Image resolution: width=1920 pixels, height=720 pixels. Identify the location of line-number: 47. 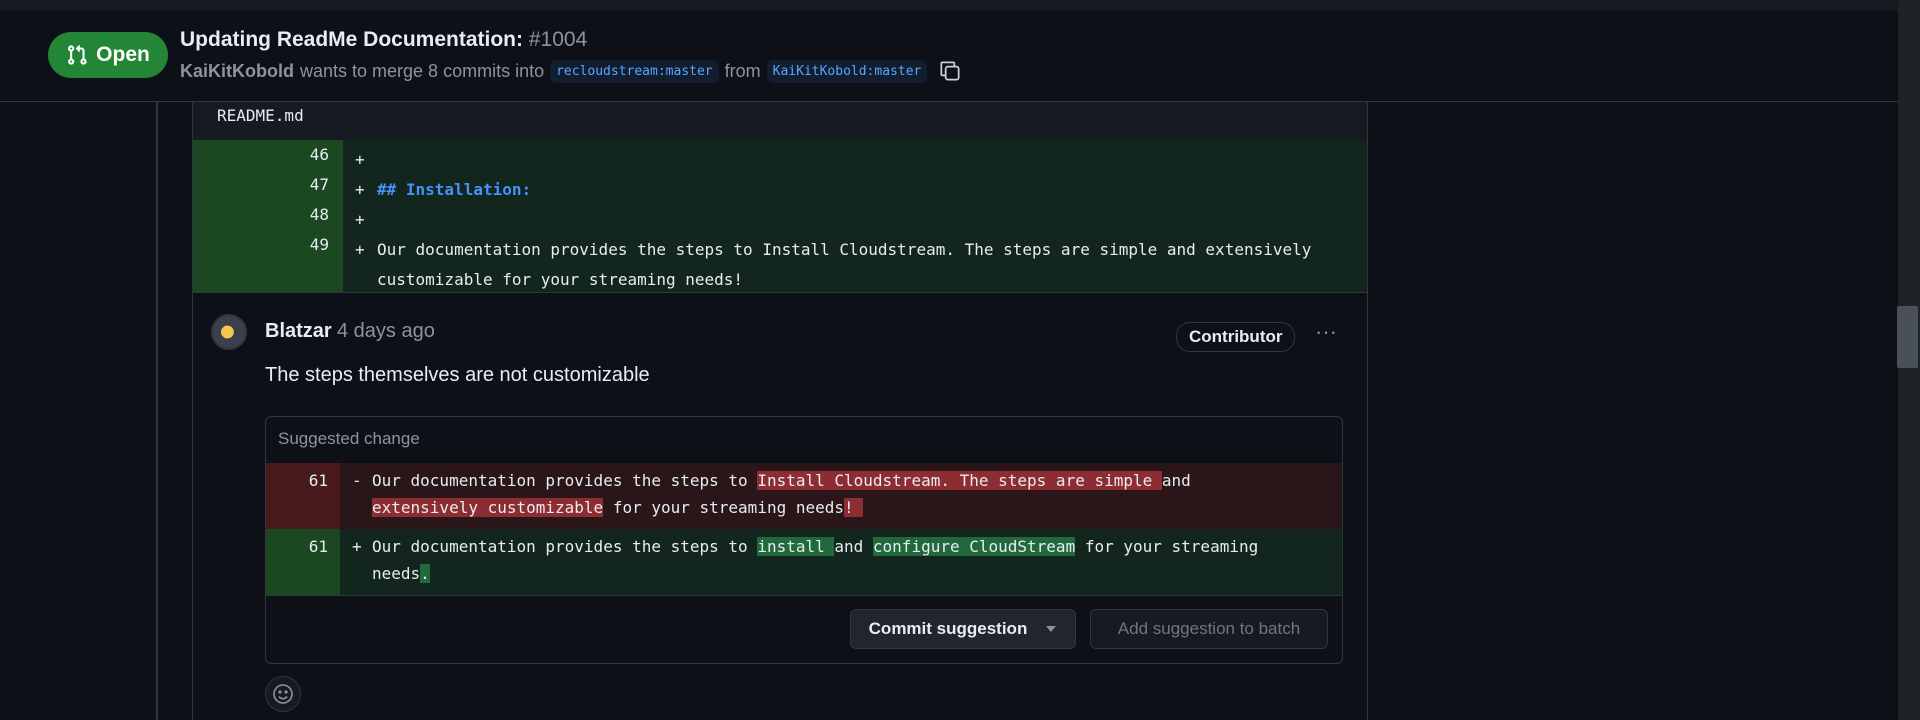
(268, 185).